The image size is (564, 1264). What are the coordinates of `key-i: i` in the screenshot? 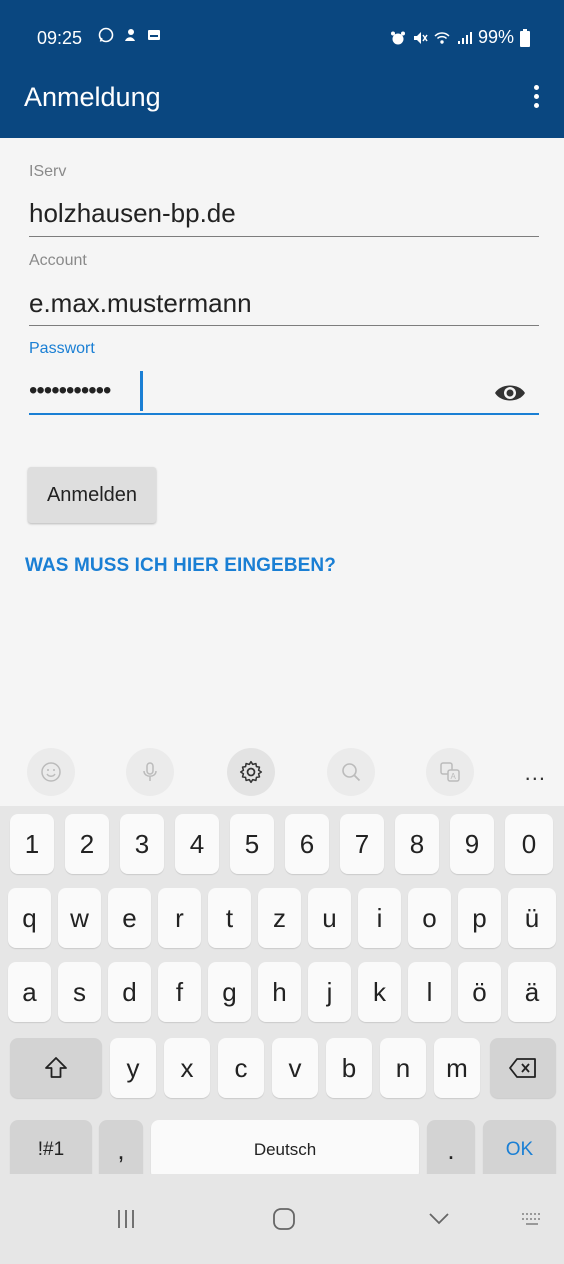 It's located at (379, 918).